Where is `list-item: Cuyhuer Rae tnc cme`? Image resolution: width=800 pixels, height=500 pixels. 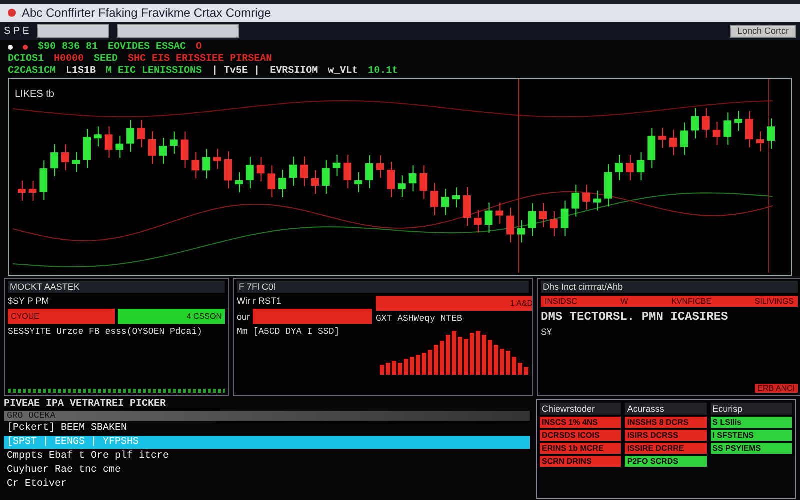
list-item: Cuyhuer Rae tnc cme is located at coordinates (267, 470).